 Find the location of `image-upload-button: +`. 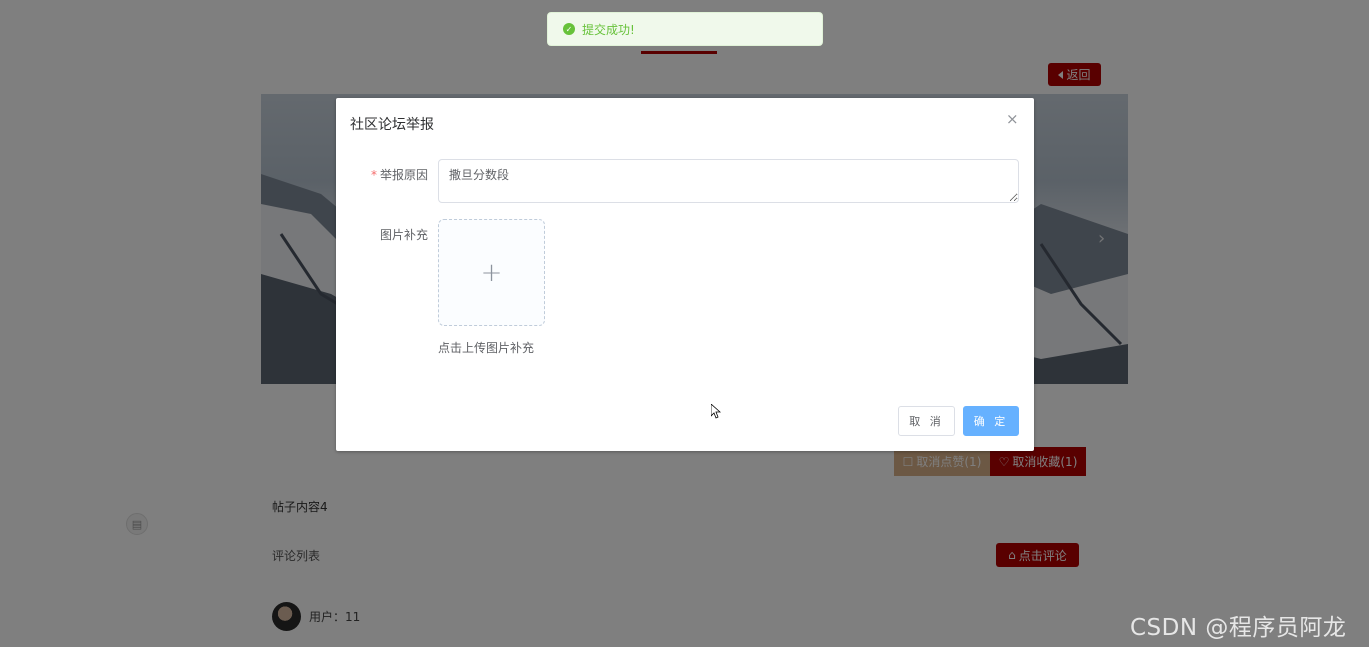

image-upload-button: + is located at coordinates (491, 272).